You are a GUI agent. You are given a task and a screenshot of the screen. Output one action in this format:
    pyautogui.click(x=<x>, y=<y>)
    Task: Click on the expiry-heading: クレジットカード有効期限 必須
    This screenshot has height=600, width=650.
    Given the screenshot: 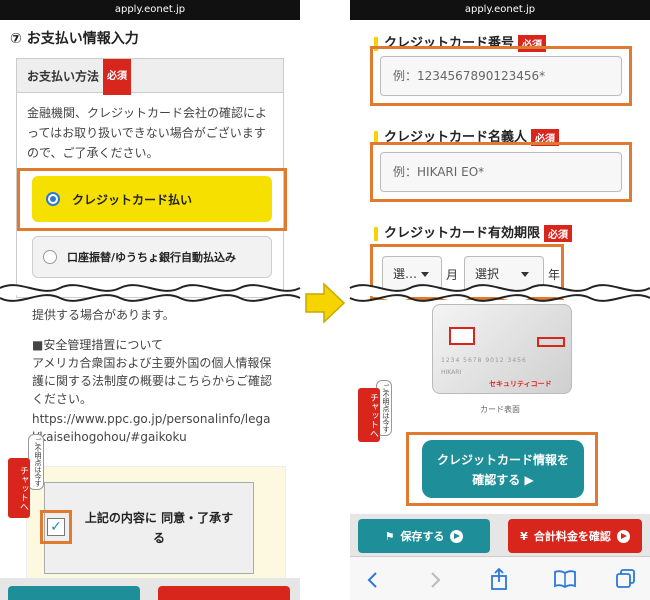 What is the action you would take?
    pyautogui.click(x=473, y=232)
    